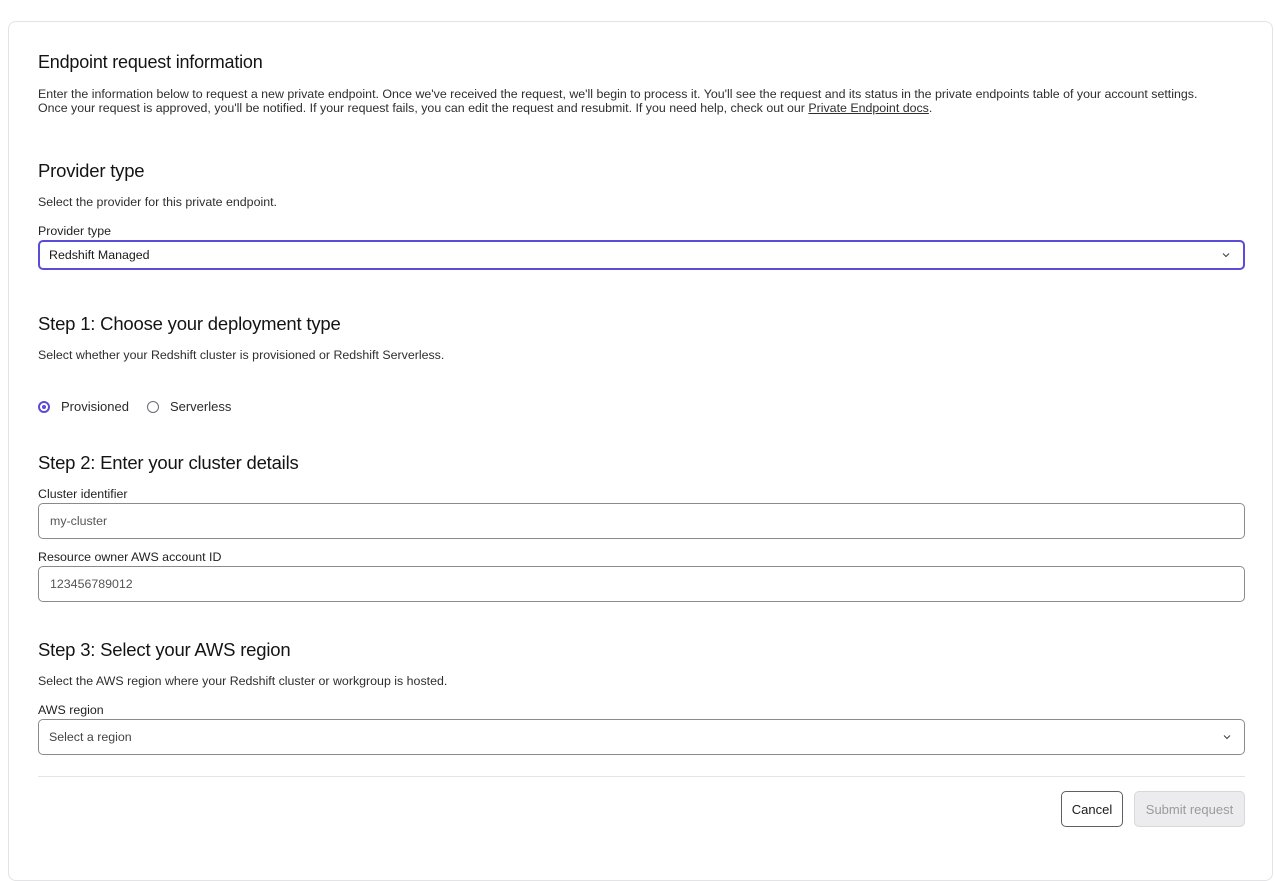 The height and width of the screenshot is (881, 1275). What do you see at coordinates (150, 62) in the screenshot?
I see `page-title: Endpoint request information` at bounding box center [150, 62].